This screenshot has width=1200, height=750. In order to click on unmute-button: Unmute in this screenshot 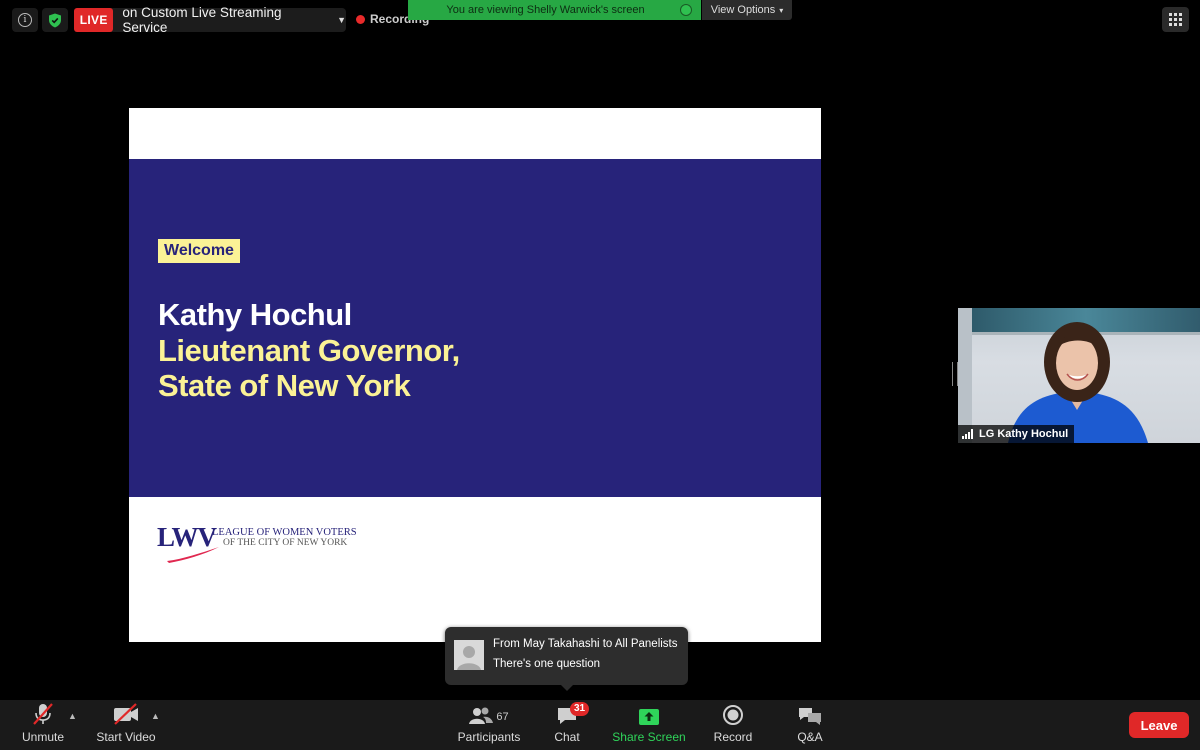, I will do `click(43, 725)`.